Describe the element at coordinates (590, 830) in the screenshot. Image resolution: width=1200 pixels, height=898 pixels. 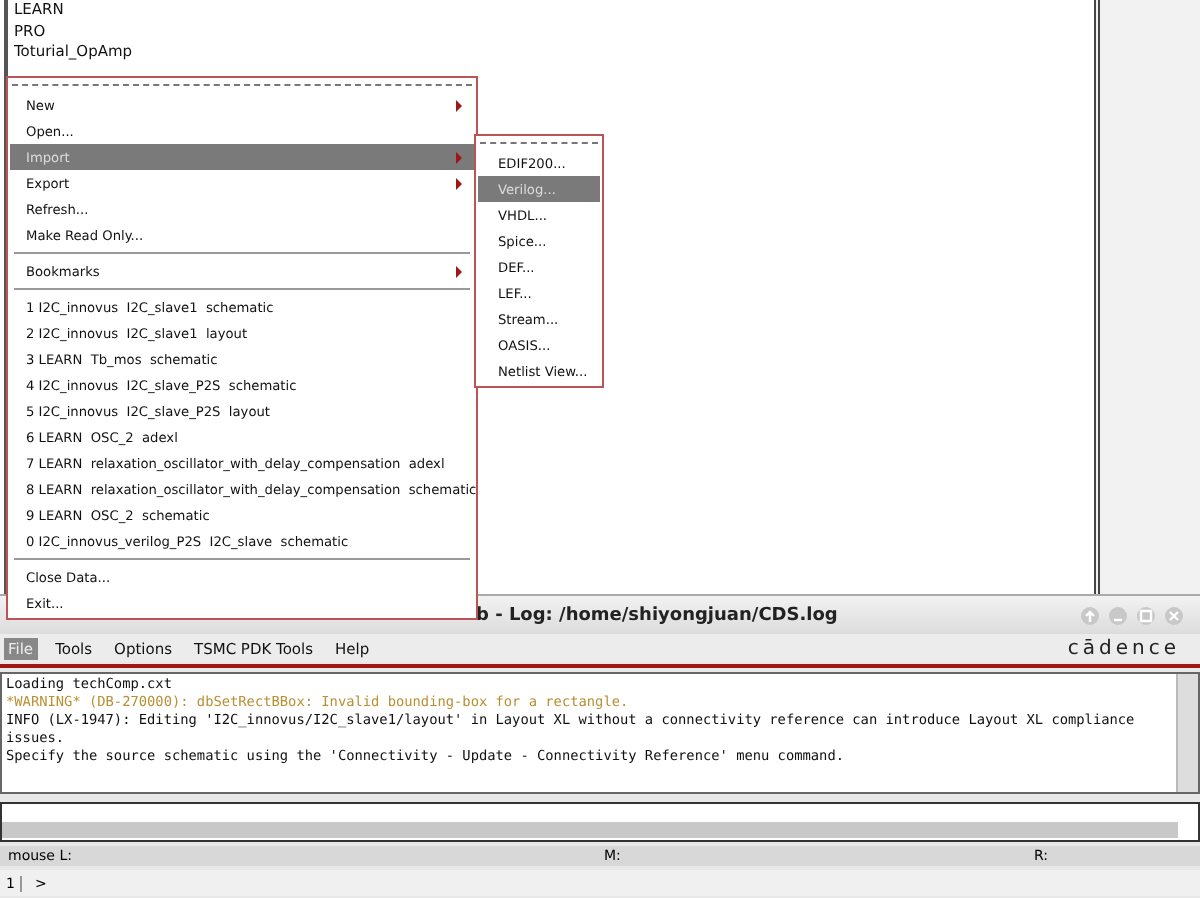
I see `horizontal-scrollbar` at that location.